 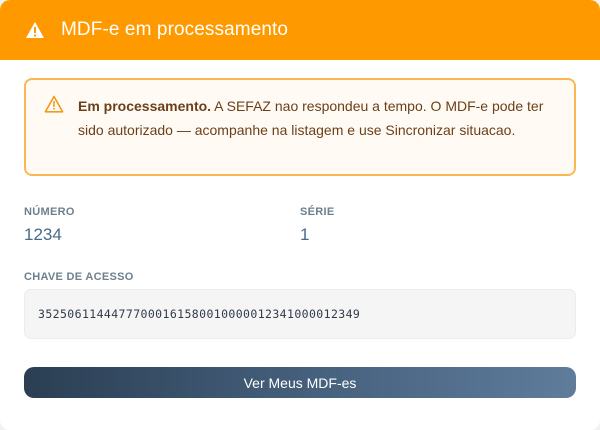 I want to click on alert-bold-text: Em processamento., so click(x=145, y=106).